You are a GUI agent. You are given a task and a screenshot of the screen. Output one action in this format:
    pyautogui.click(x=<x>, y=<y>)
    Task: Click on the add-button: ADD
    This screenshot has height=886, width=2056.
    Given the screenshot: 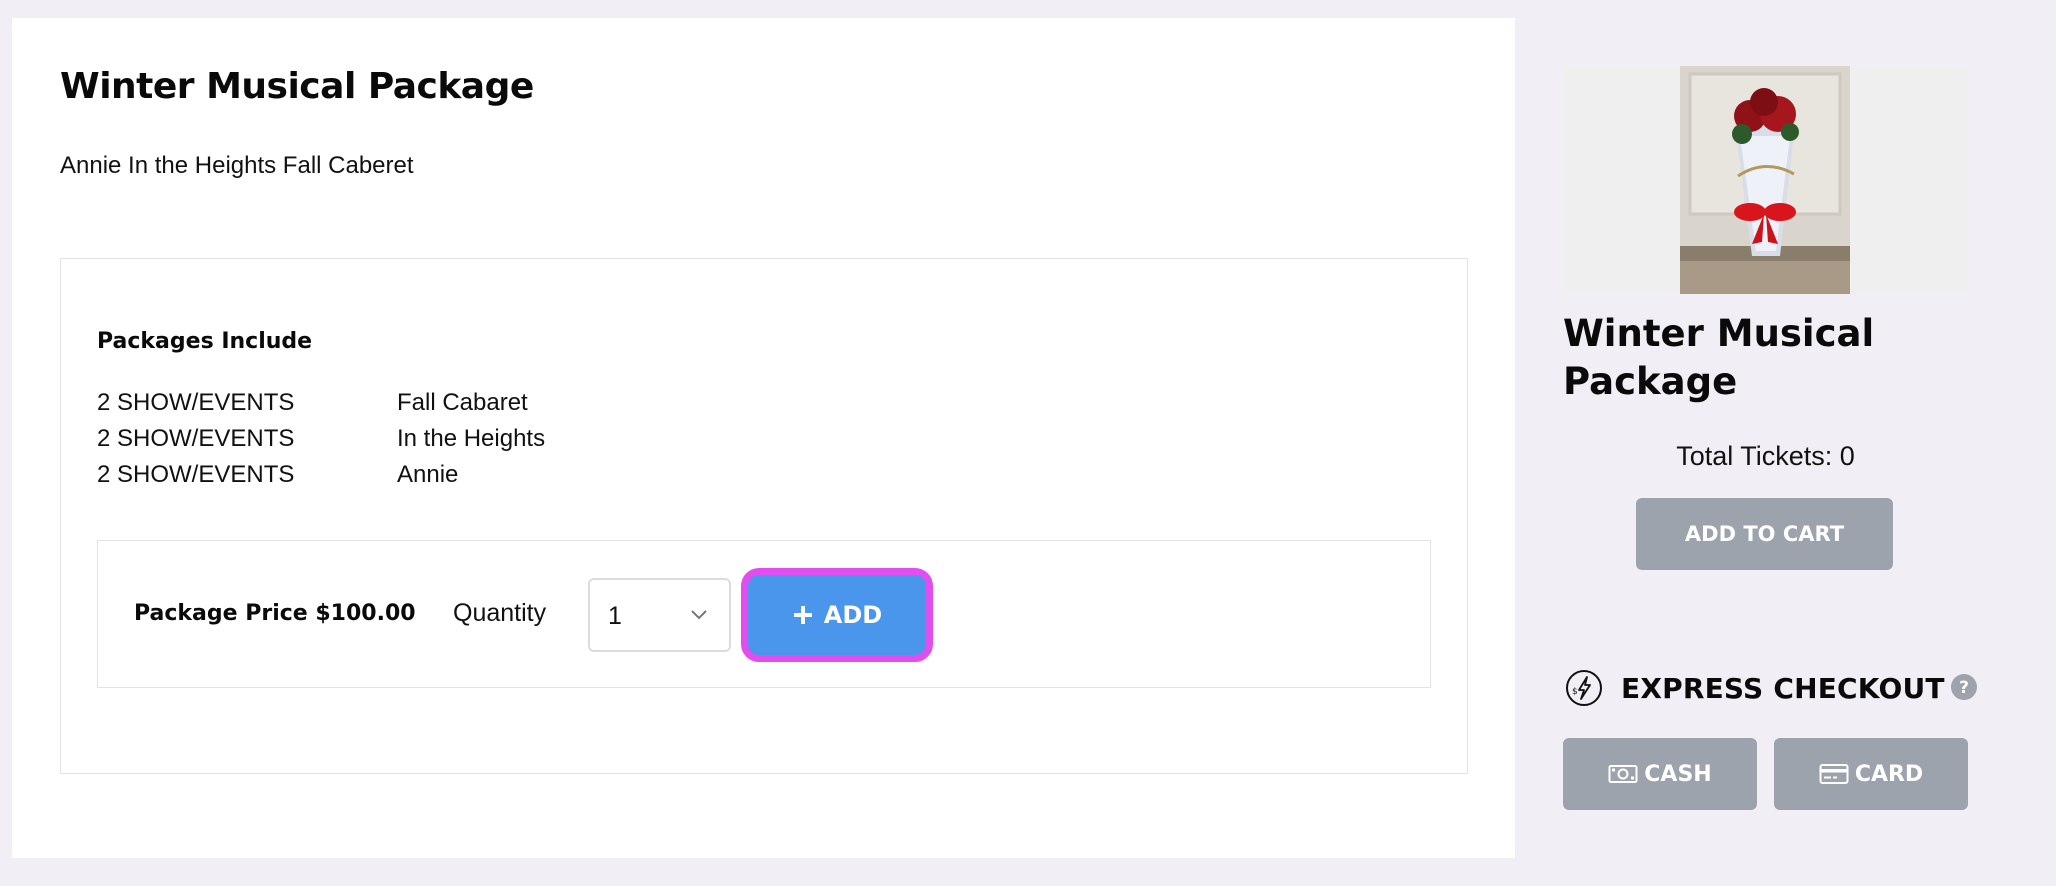 What is the action you would take?
    pyautogui.click(x=837, y=615)
    